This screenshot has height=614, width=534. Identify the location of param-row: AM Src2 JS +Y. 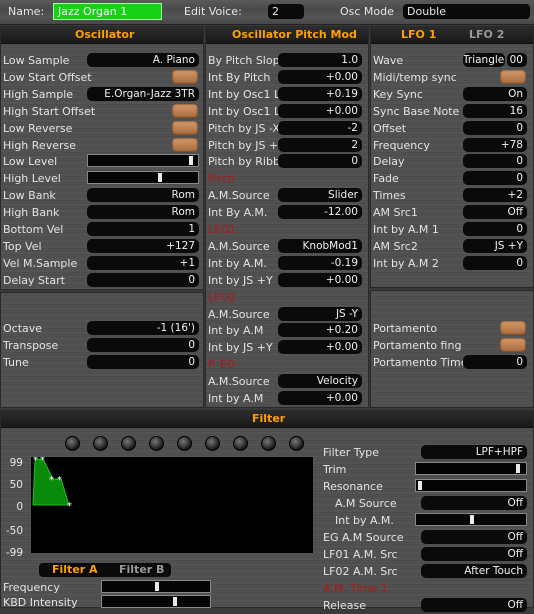
(452, 246).